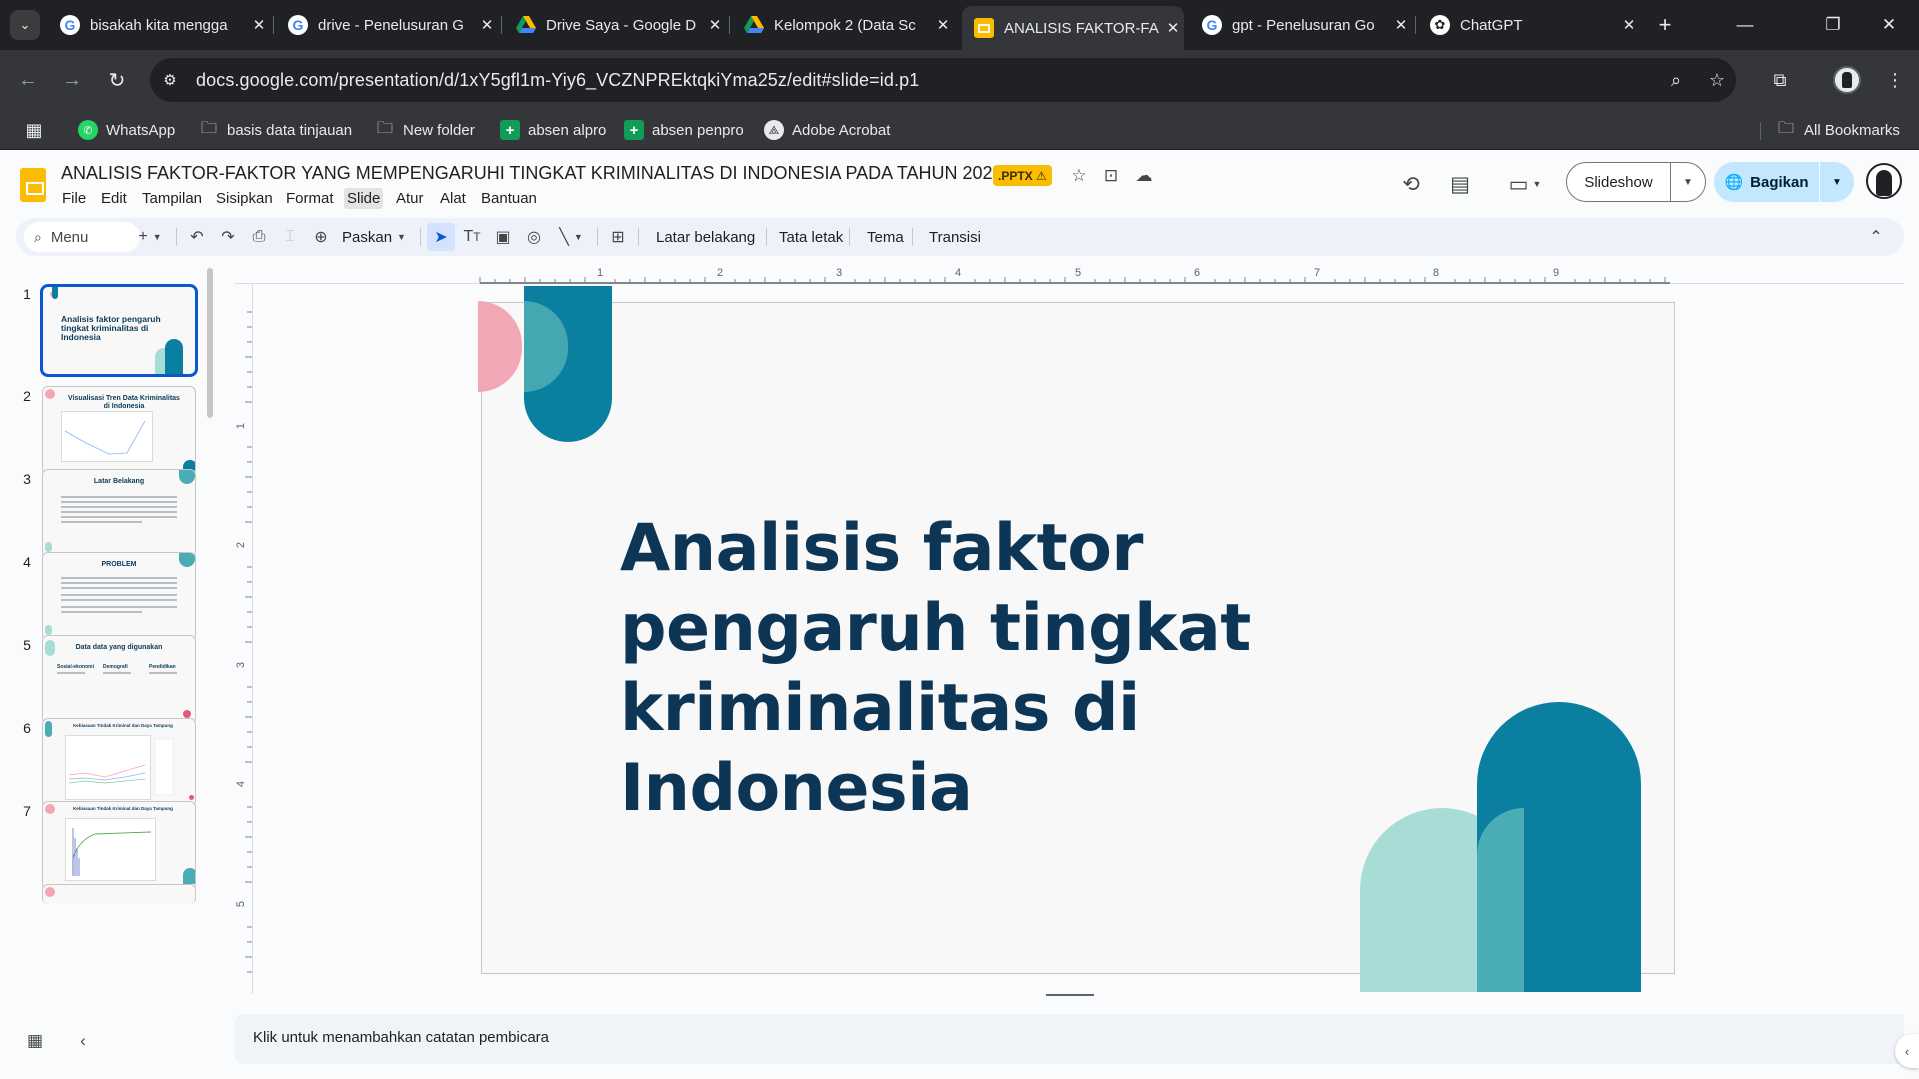  I want to click on chevron-left-icon: ‹, so click(83, 1041).